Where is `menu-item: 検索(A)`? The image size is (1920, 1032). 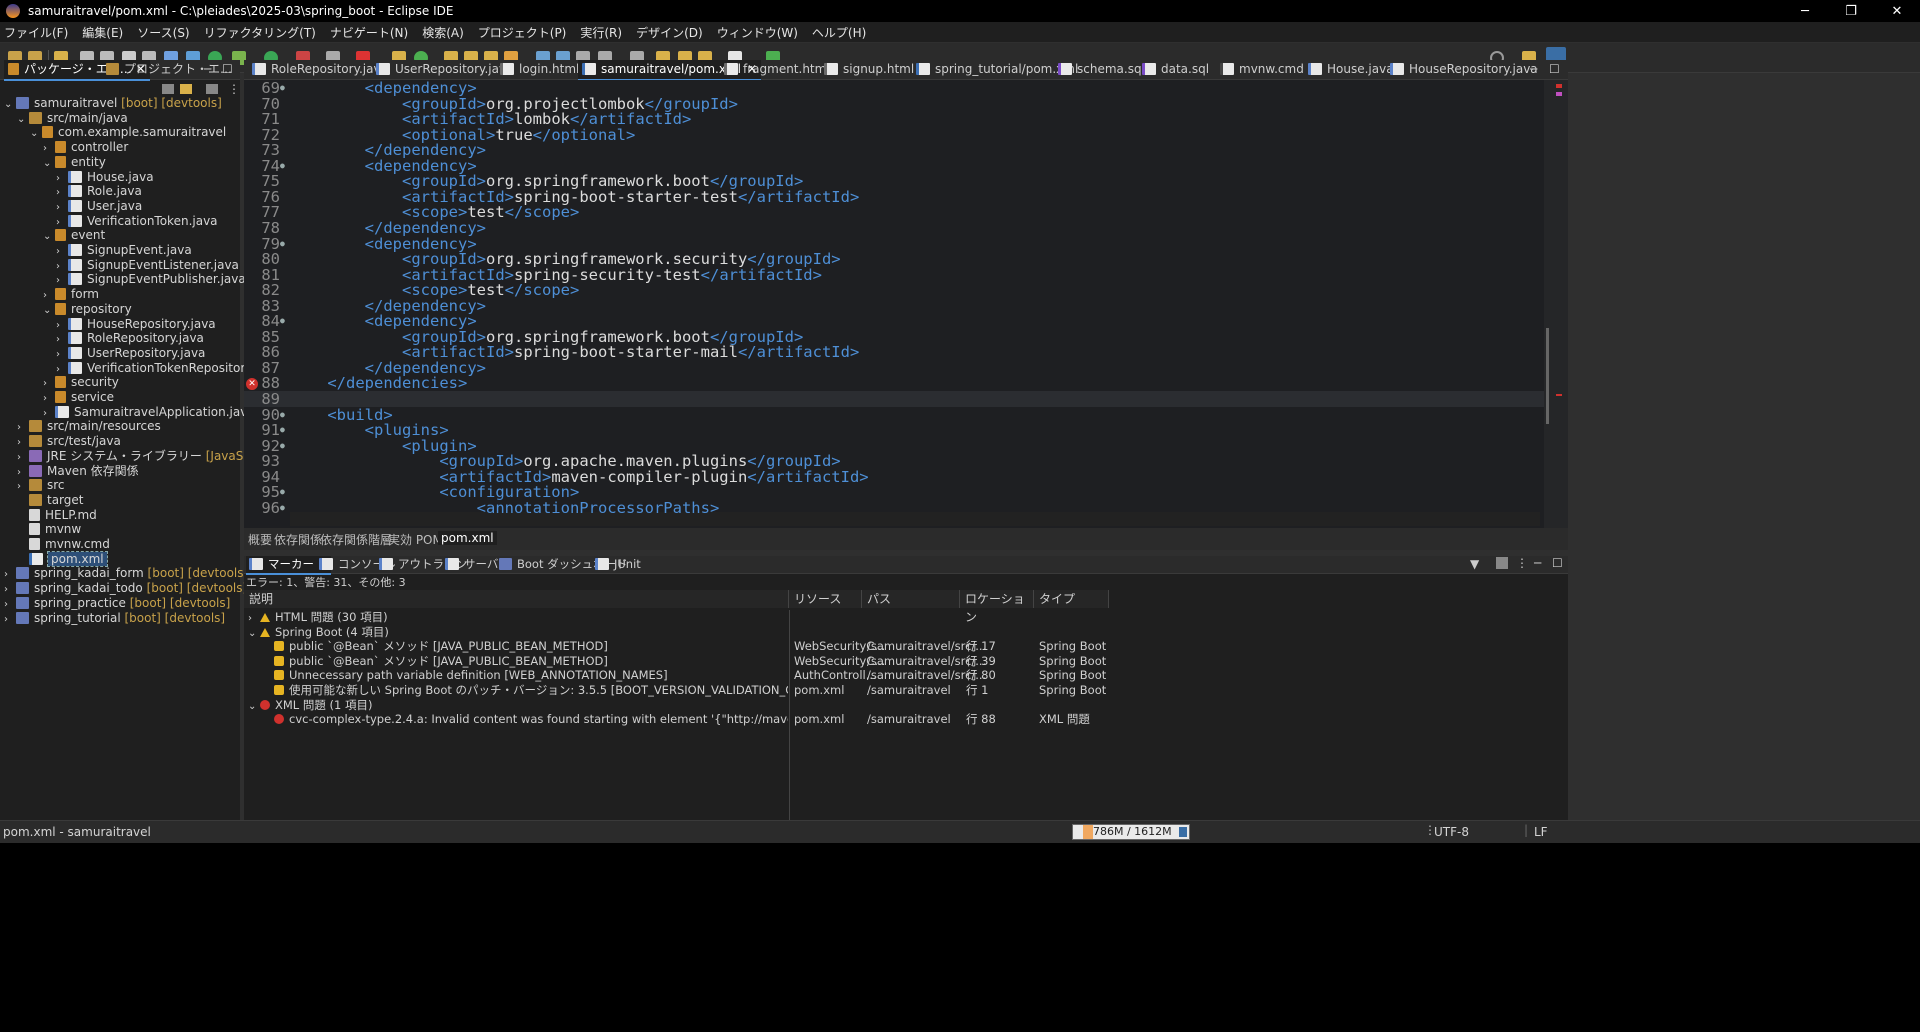 menu-item: 検索(A) is located at coordinates (443, 32).